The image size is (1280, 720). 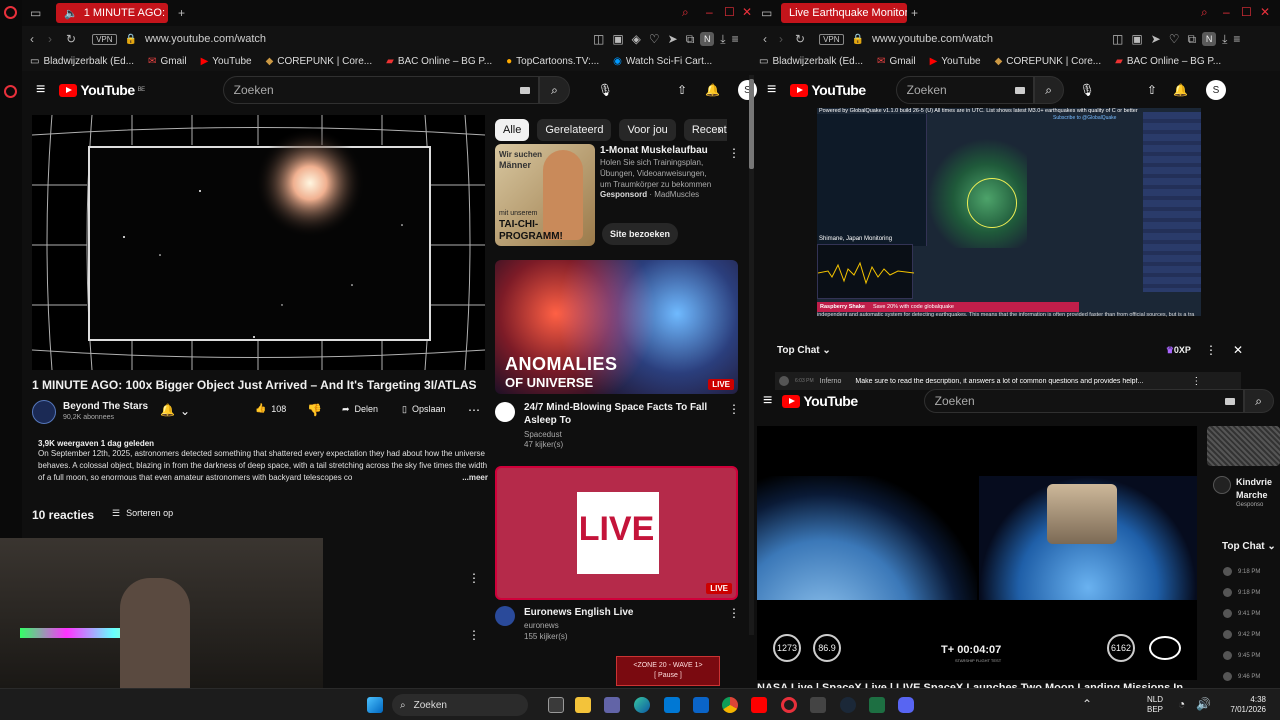 I want to click on page-scrollbar, so click(x=751, y=355).